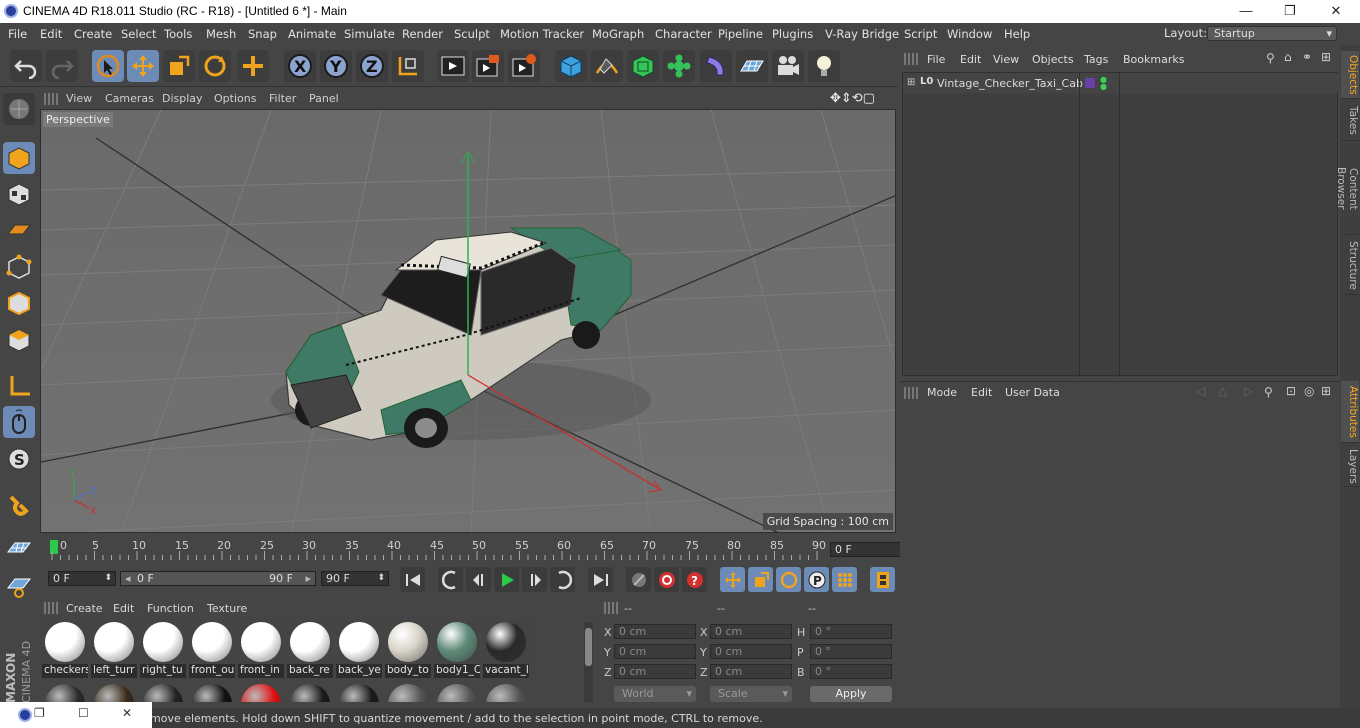  Describe the element at coordinates (534, 579) in the screenshot. I see `next-frame-button` at that location.